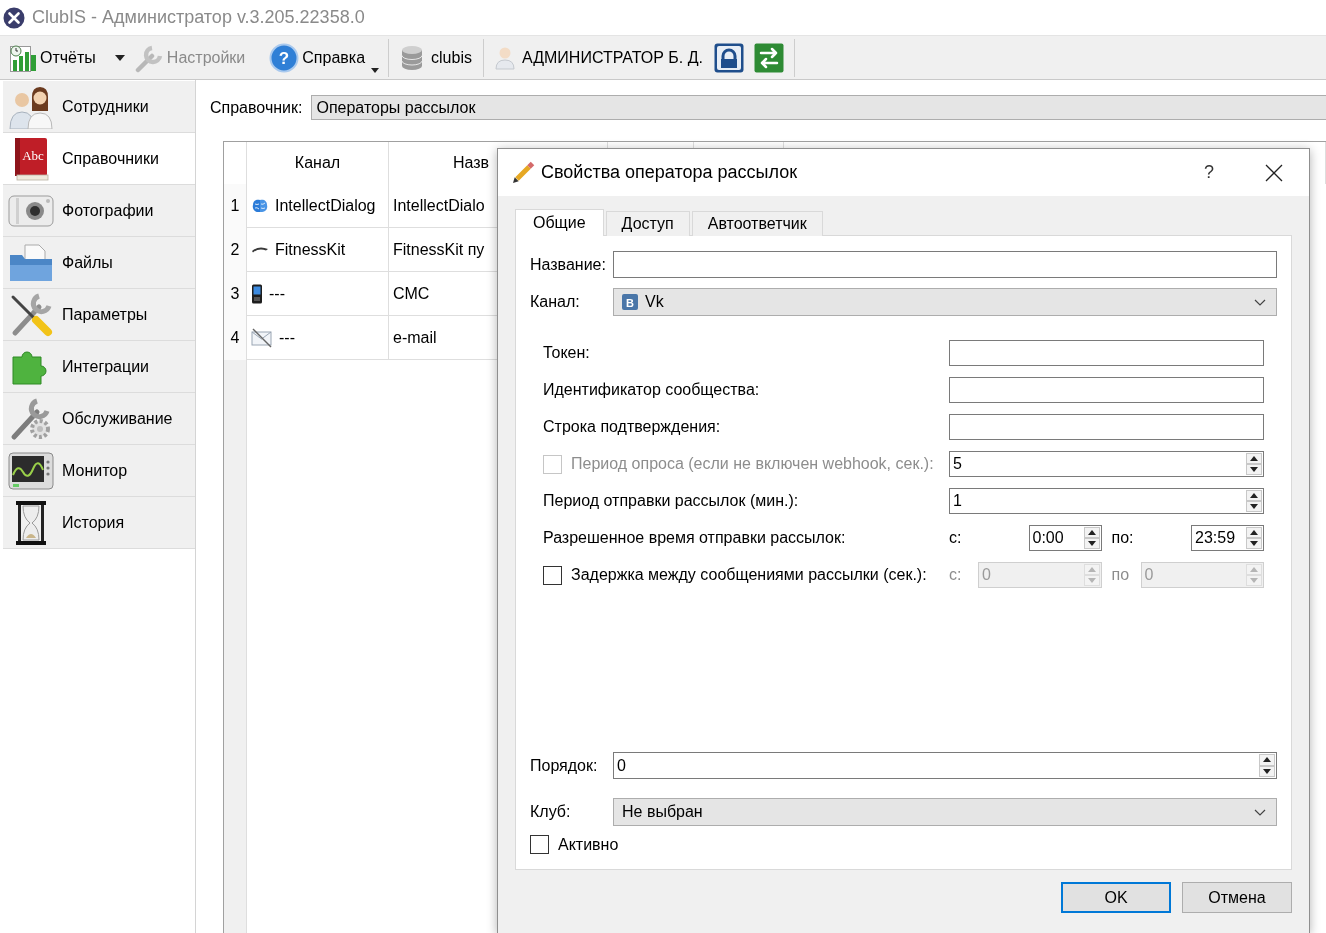 The width and height of the screenshot is (1326, 933). Describe the element at coordinates (1116, 897) in the screenshot. I see `dialog-button: OK` at that location.